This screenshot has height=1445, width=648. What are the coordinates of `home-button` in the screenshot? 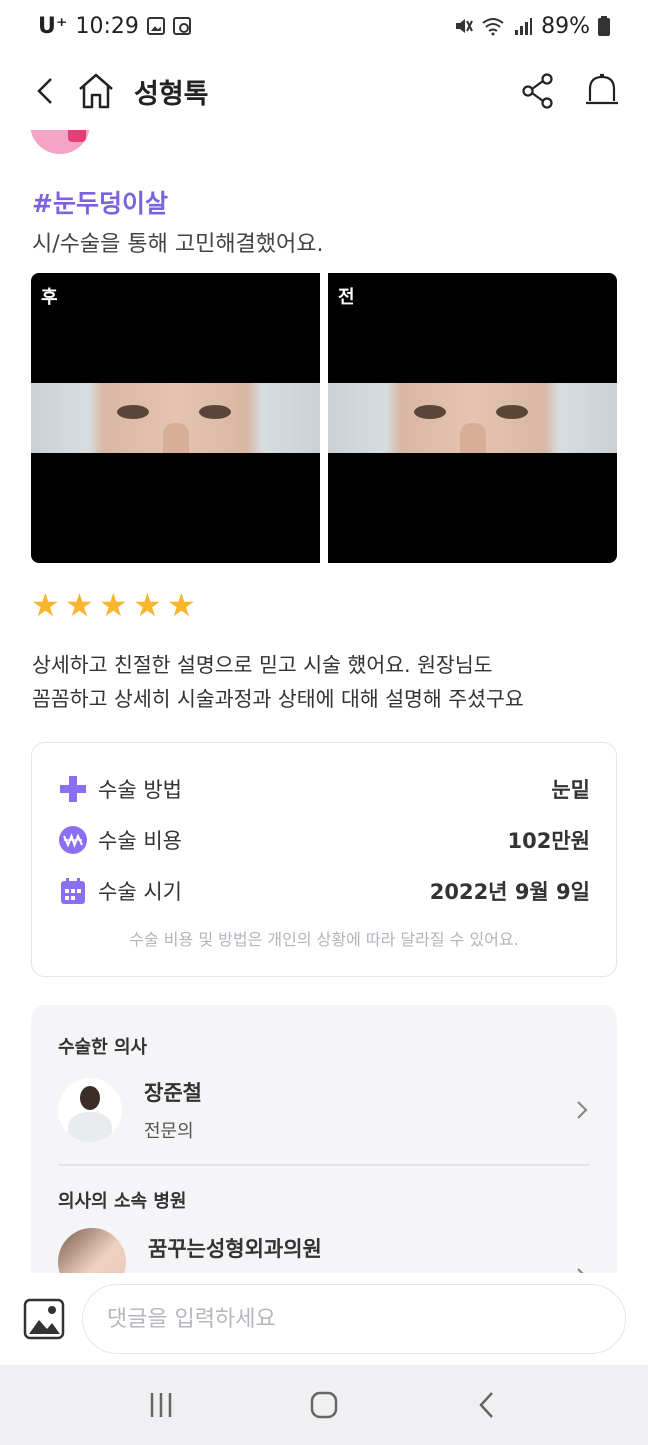 It's located at (96, 91).